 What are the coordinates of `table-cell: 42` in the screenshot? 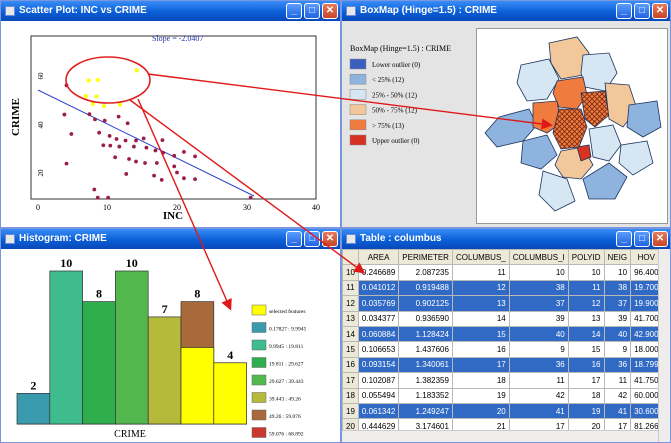 It's located at (617, 395).